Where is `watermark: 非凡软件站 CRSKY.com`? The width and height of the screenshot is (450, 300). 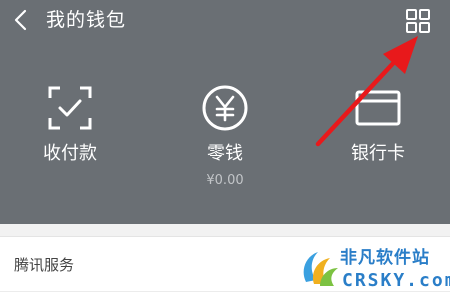 watermark: 非凡软件站 CRSKY.com is located at coordinates (373, 270).